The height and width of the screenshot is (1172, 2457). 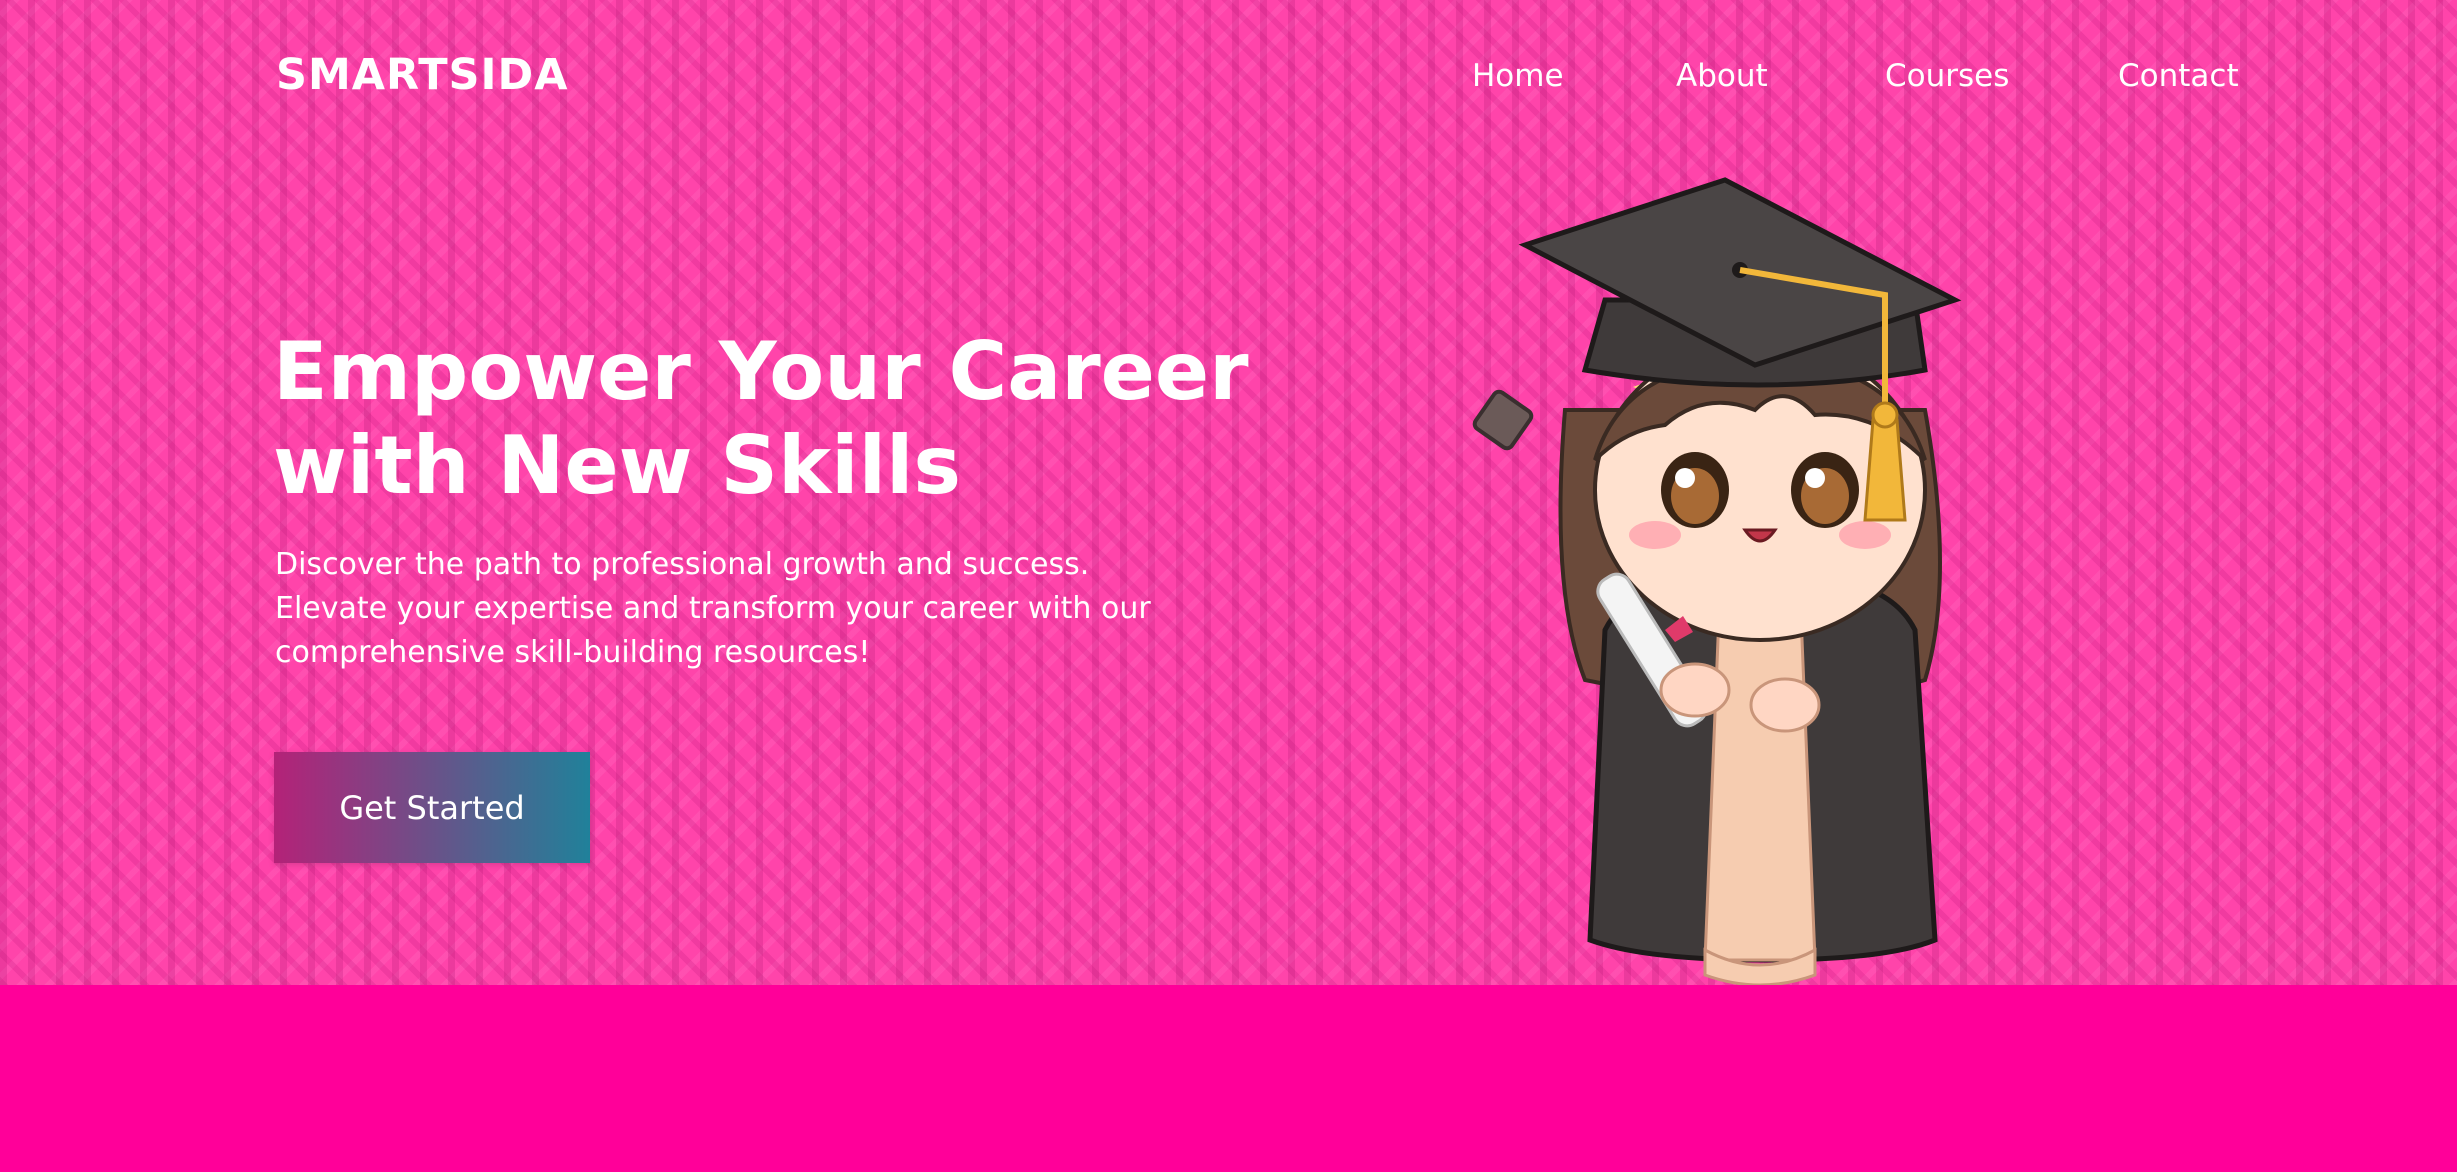 What do you see at coordinates (1717, 582) in the screenshot?
I see `graduate-girl-illustration` at bounding box center [1717, 582].